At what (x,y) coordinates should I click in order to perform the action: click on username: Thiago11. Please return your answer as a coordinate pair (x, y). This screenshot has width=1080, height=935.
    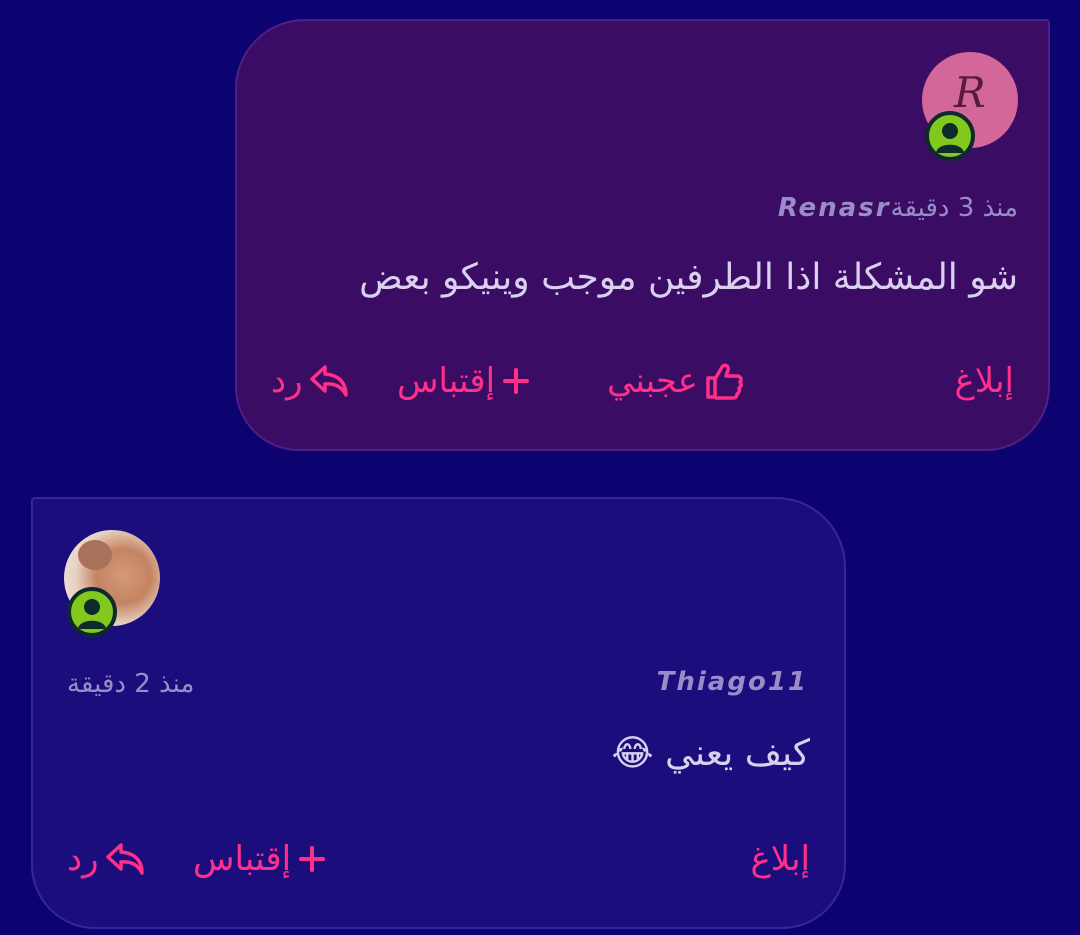
    Looking at the image, I should click on (732, 682).